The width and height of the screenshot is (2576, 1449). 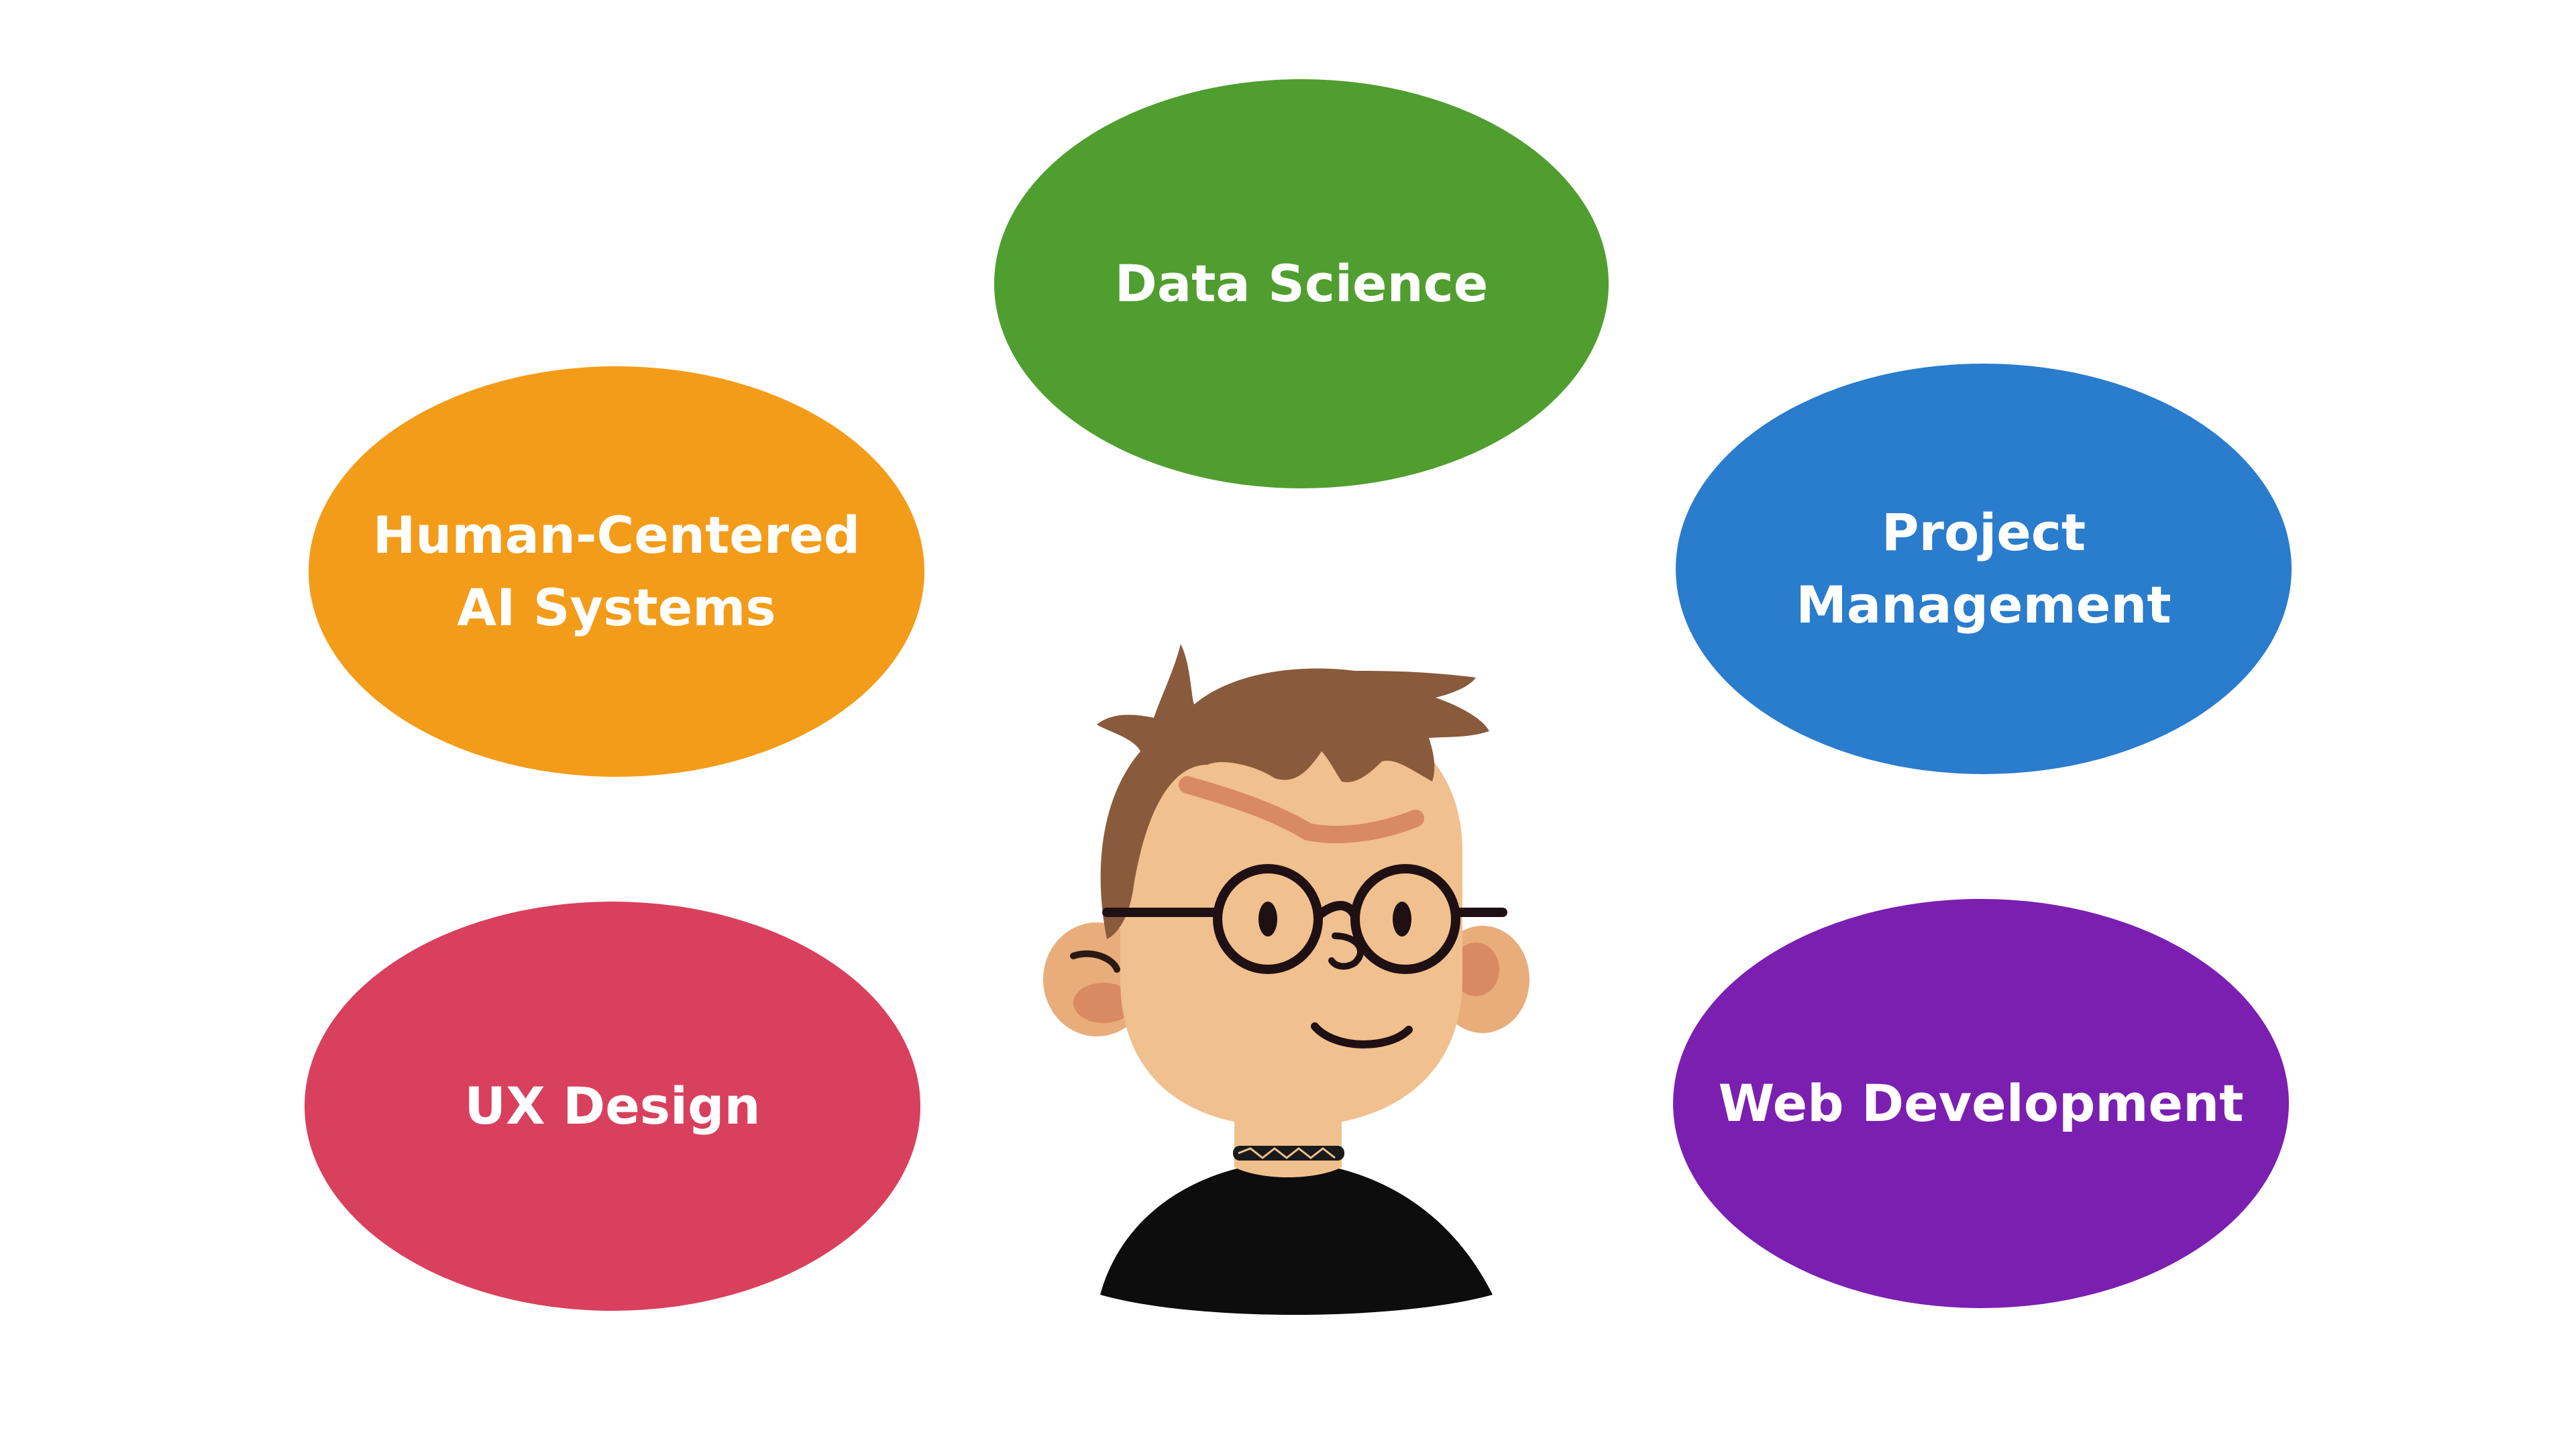 I want to click on topic-human-centered-ai: Human-Centered AI Systems, so click(x=616, y=571).